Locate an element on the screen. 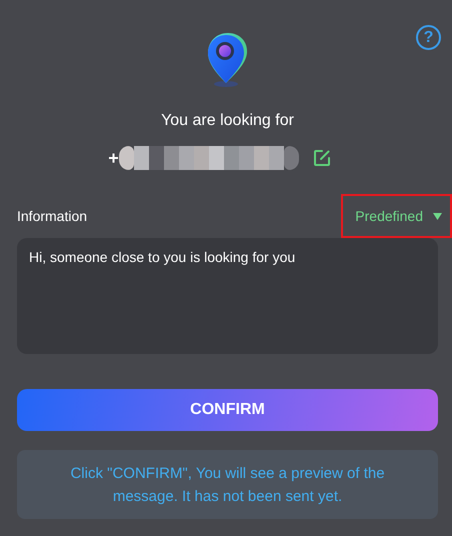 Image resolution: width=452 pixels, height=536 pixels. help-button: ? is located at coordinates (428, 37).